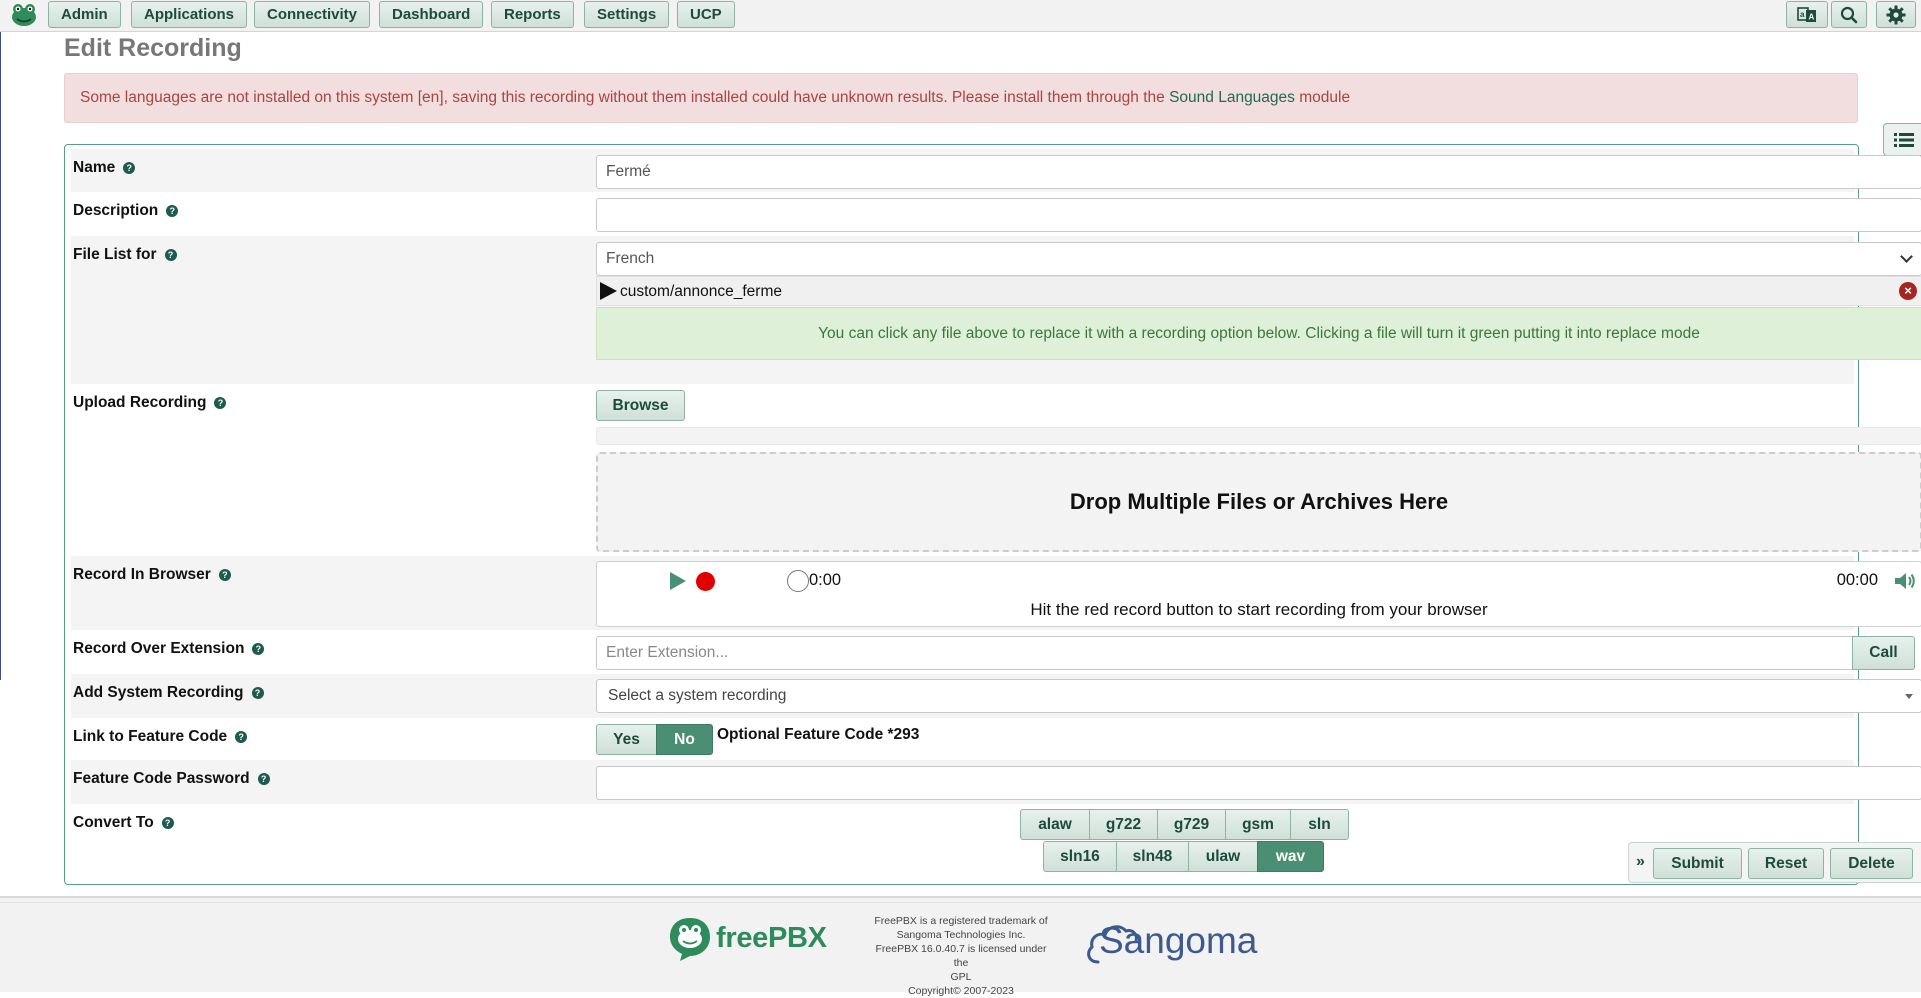 The image size is (1921, 998). What do you see at coordinates (1258, 824) in the screenshot?
I see `convert-gsm: gsm` at bounding box center [1258, 824].